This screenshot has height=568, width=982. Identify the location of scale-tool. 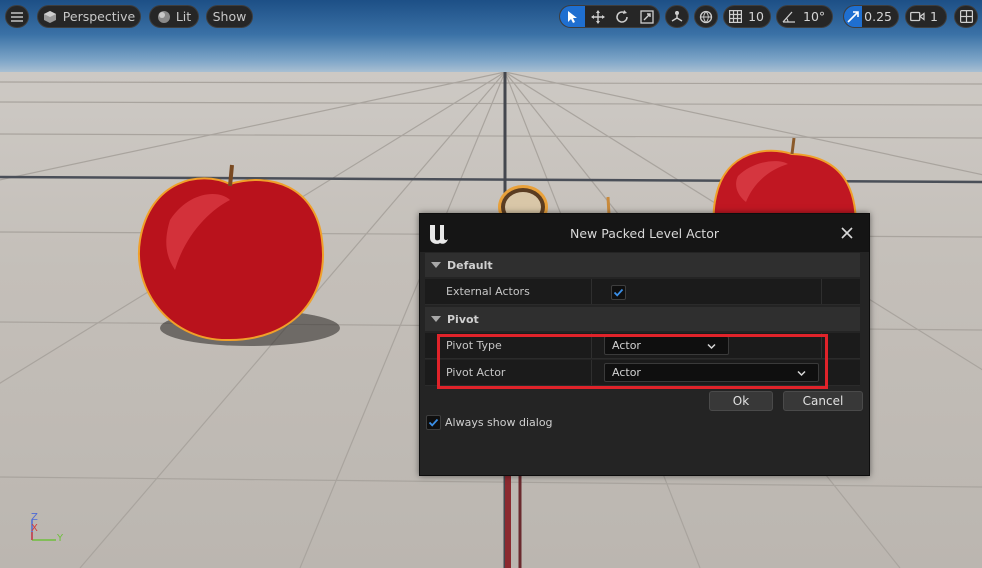
(646, 16).